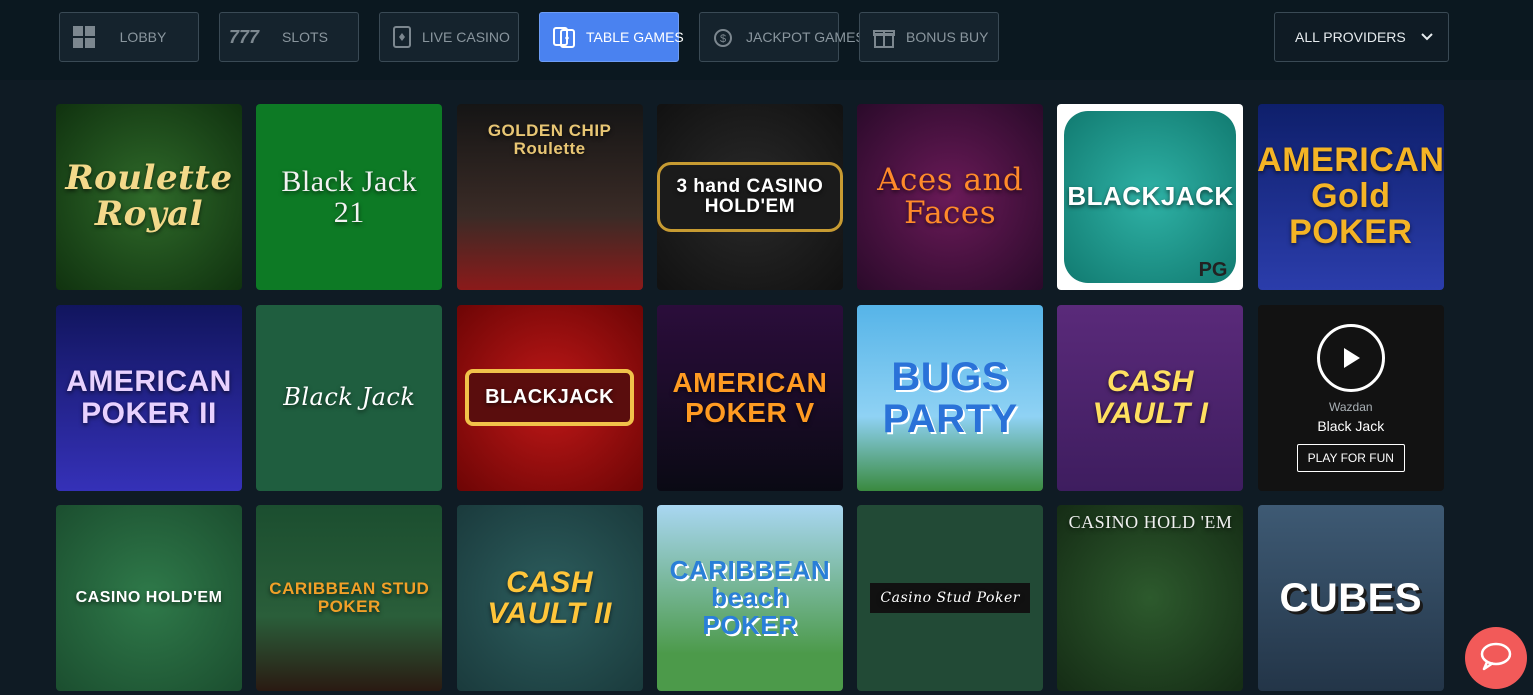 The height and width of the screenshot is (695, 1533). What do you see at coordinates (884, 37) in the screenshot?
I see `gift-icon` at bounding box center [884, 37].